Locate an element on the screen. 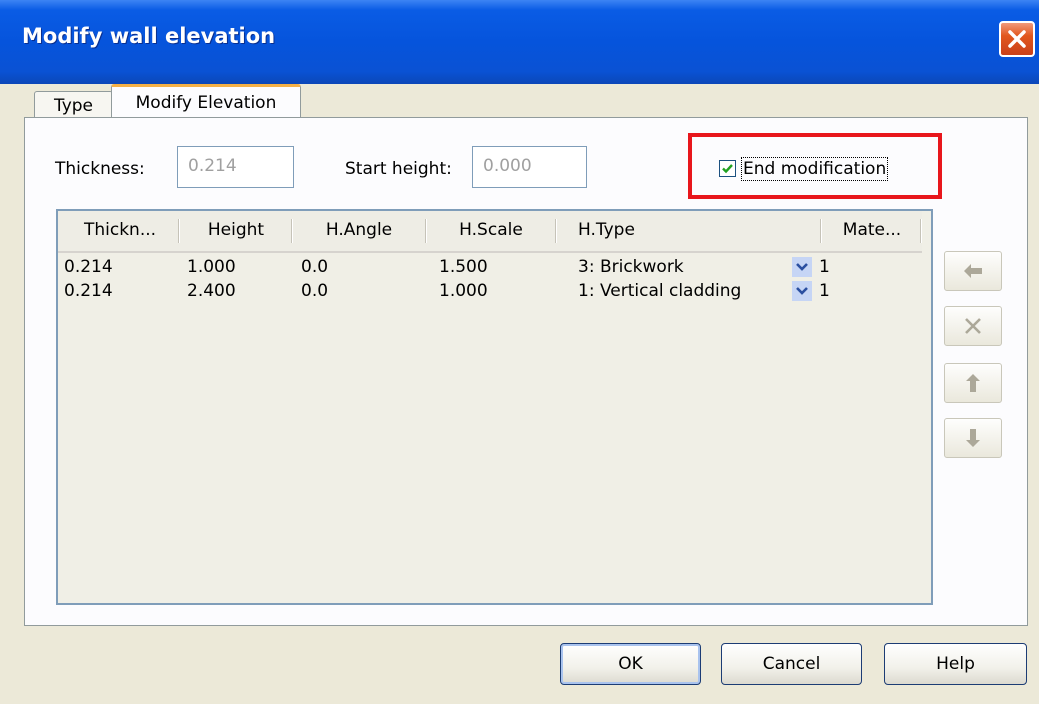 The image size is (1039, 704). move-down-button is located at coordinates (973, 438).